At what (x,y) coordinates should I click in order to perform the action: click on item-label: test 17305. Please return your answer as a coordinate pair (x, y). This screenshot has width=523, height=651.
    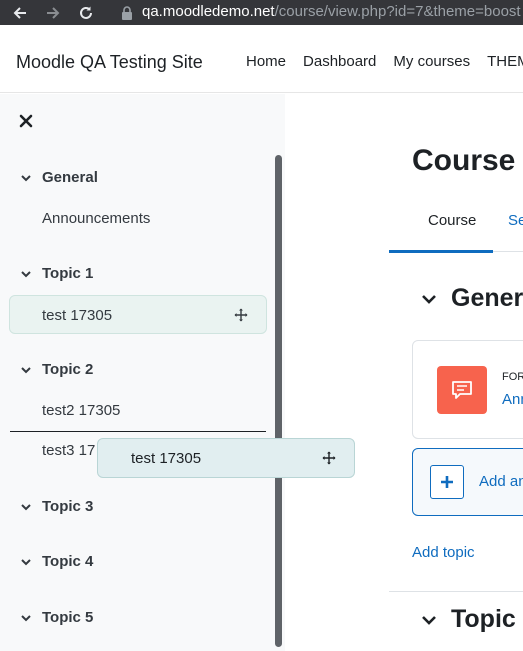
    Looking at the image, I should click on (77, 315).